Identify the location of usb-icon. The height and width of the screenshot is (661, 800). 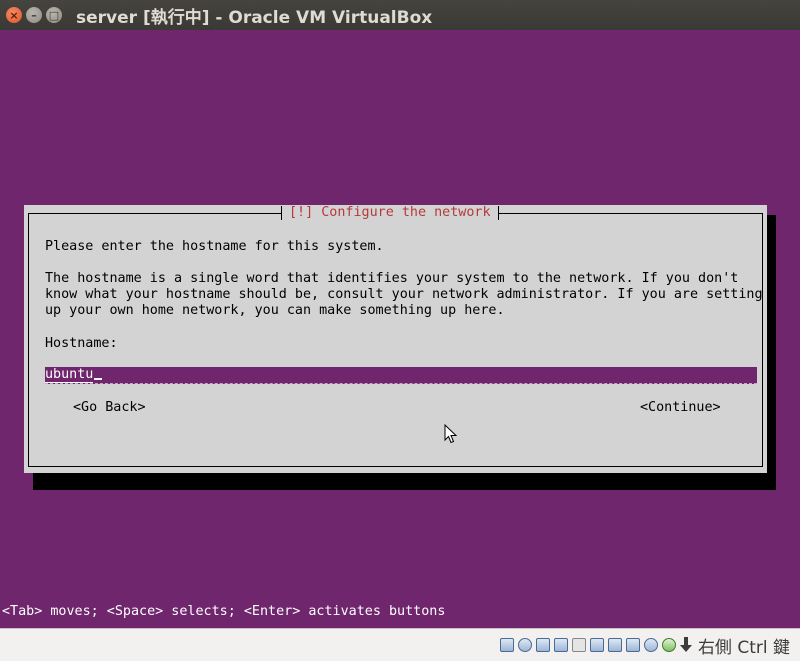
(542, 645).